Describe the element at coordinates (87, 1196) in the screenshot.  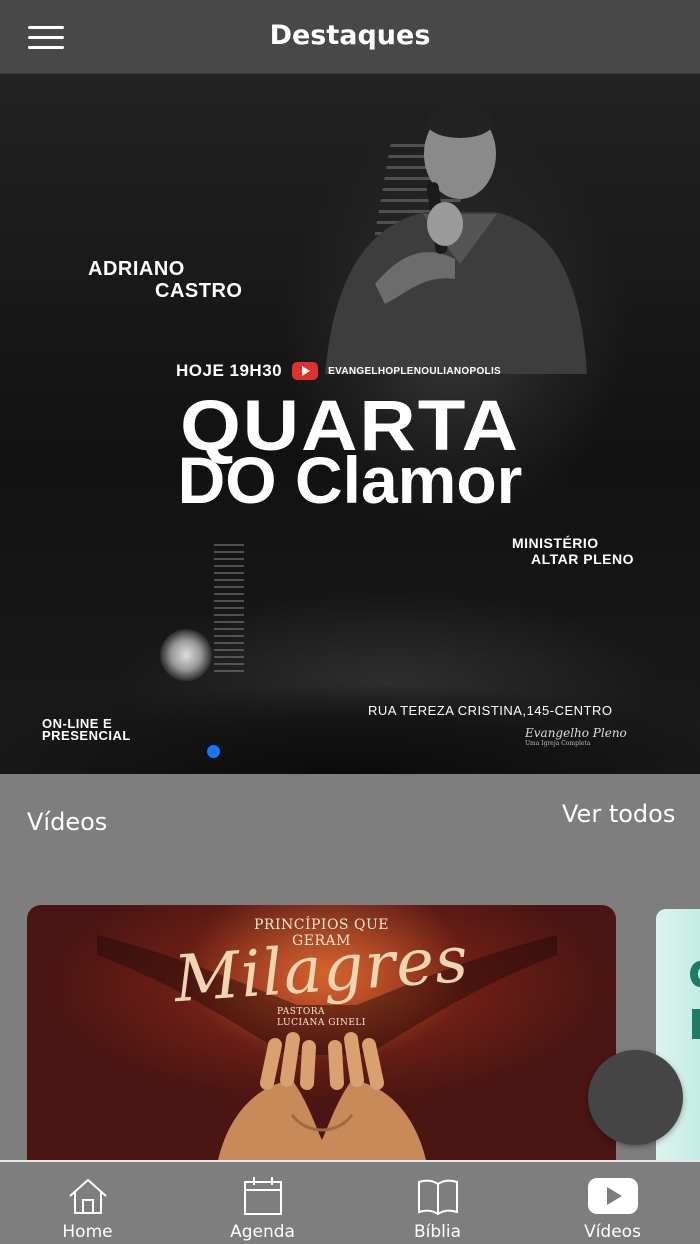
I see `home-icon` at that location.